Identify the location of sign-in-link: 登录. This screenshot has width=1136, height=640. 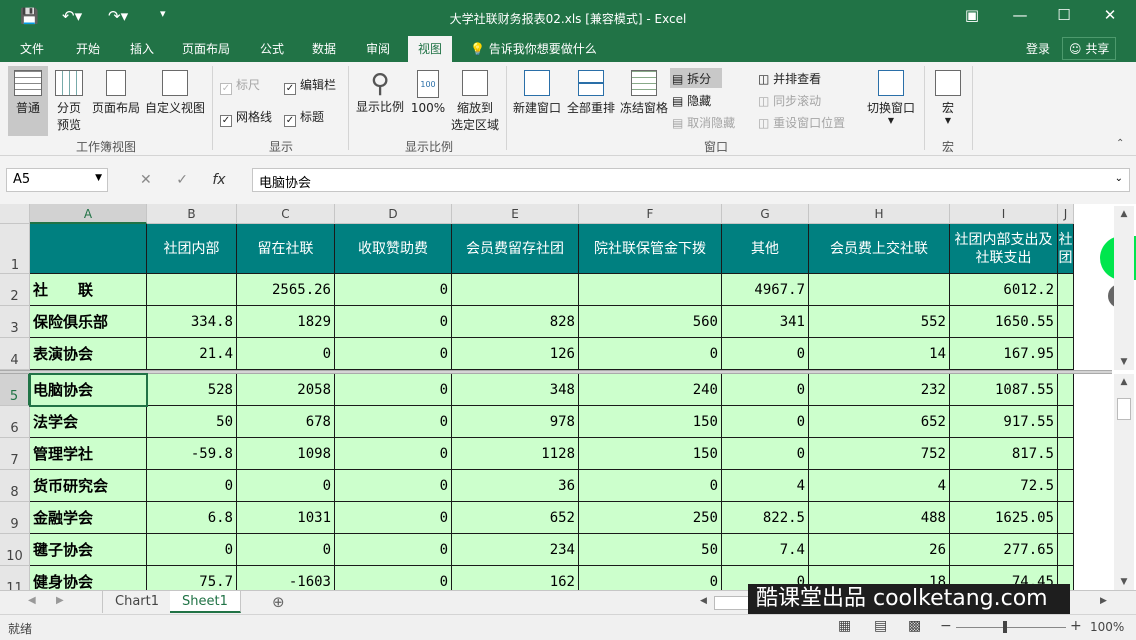
(1038, 48).